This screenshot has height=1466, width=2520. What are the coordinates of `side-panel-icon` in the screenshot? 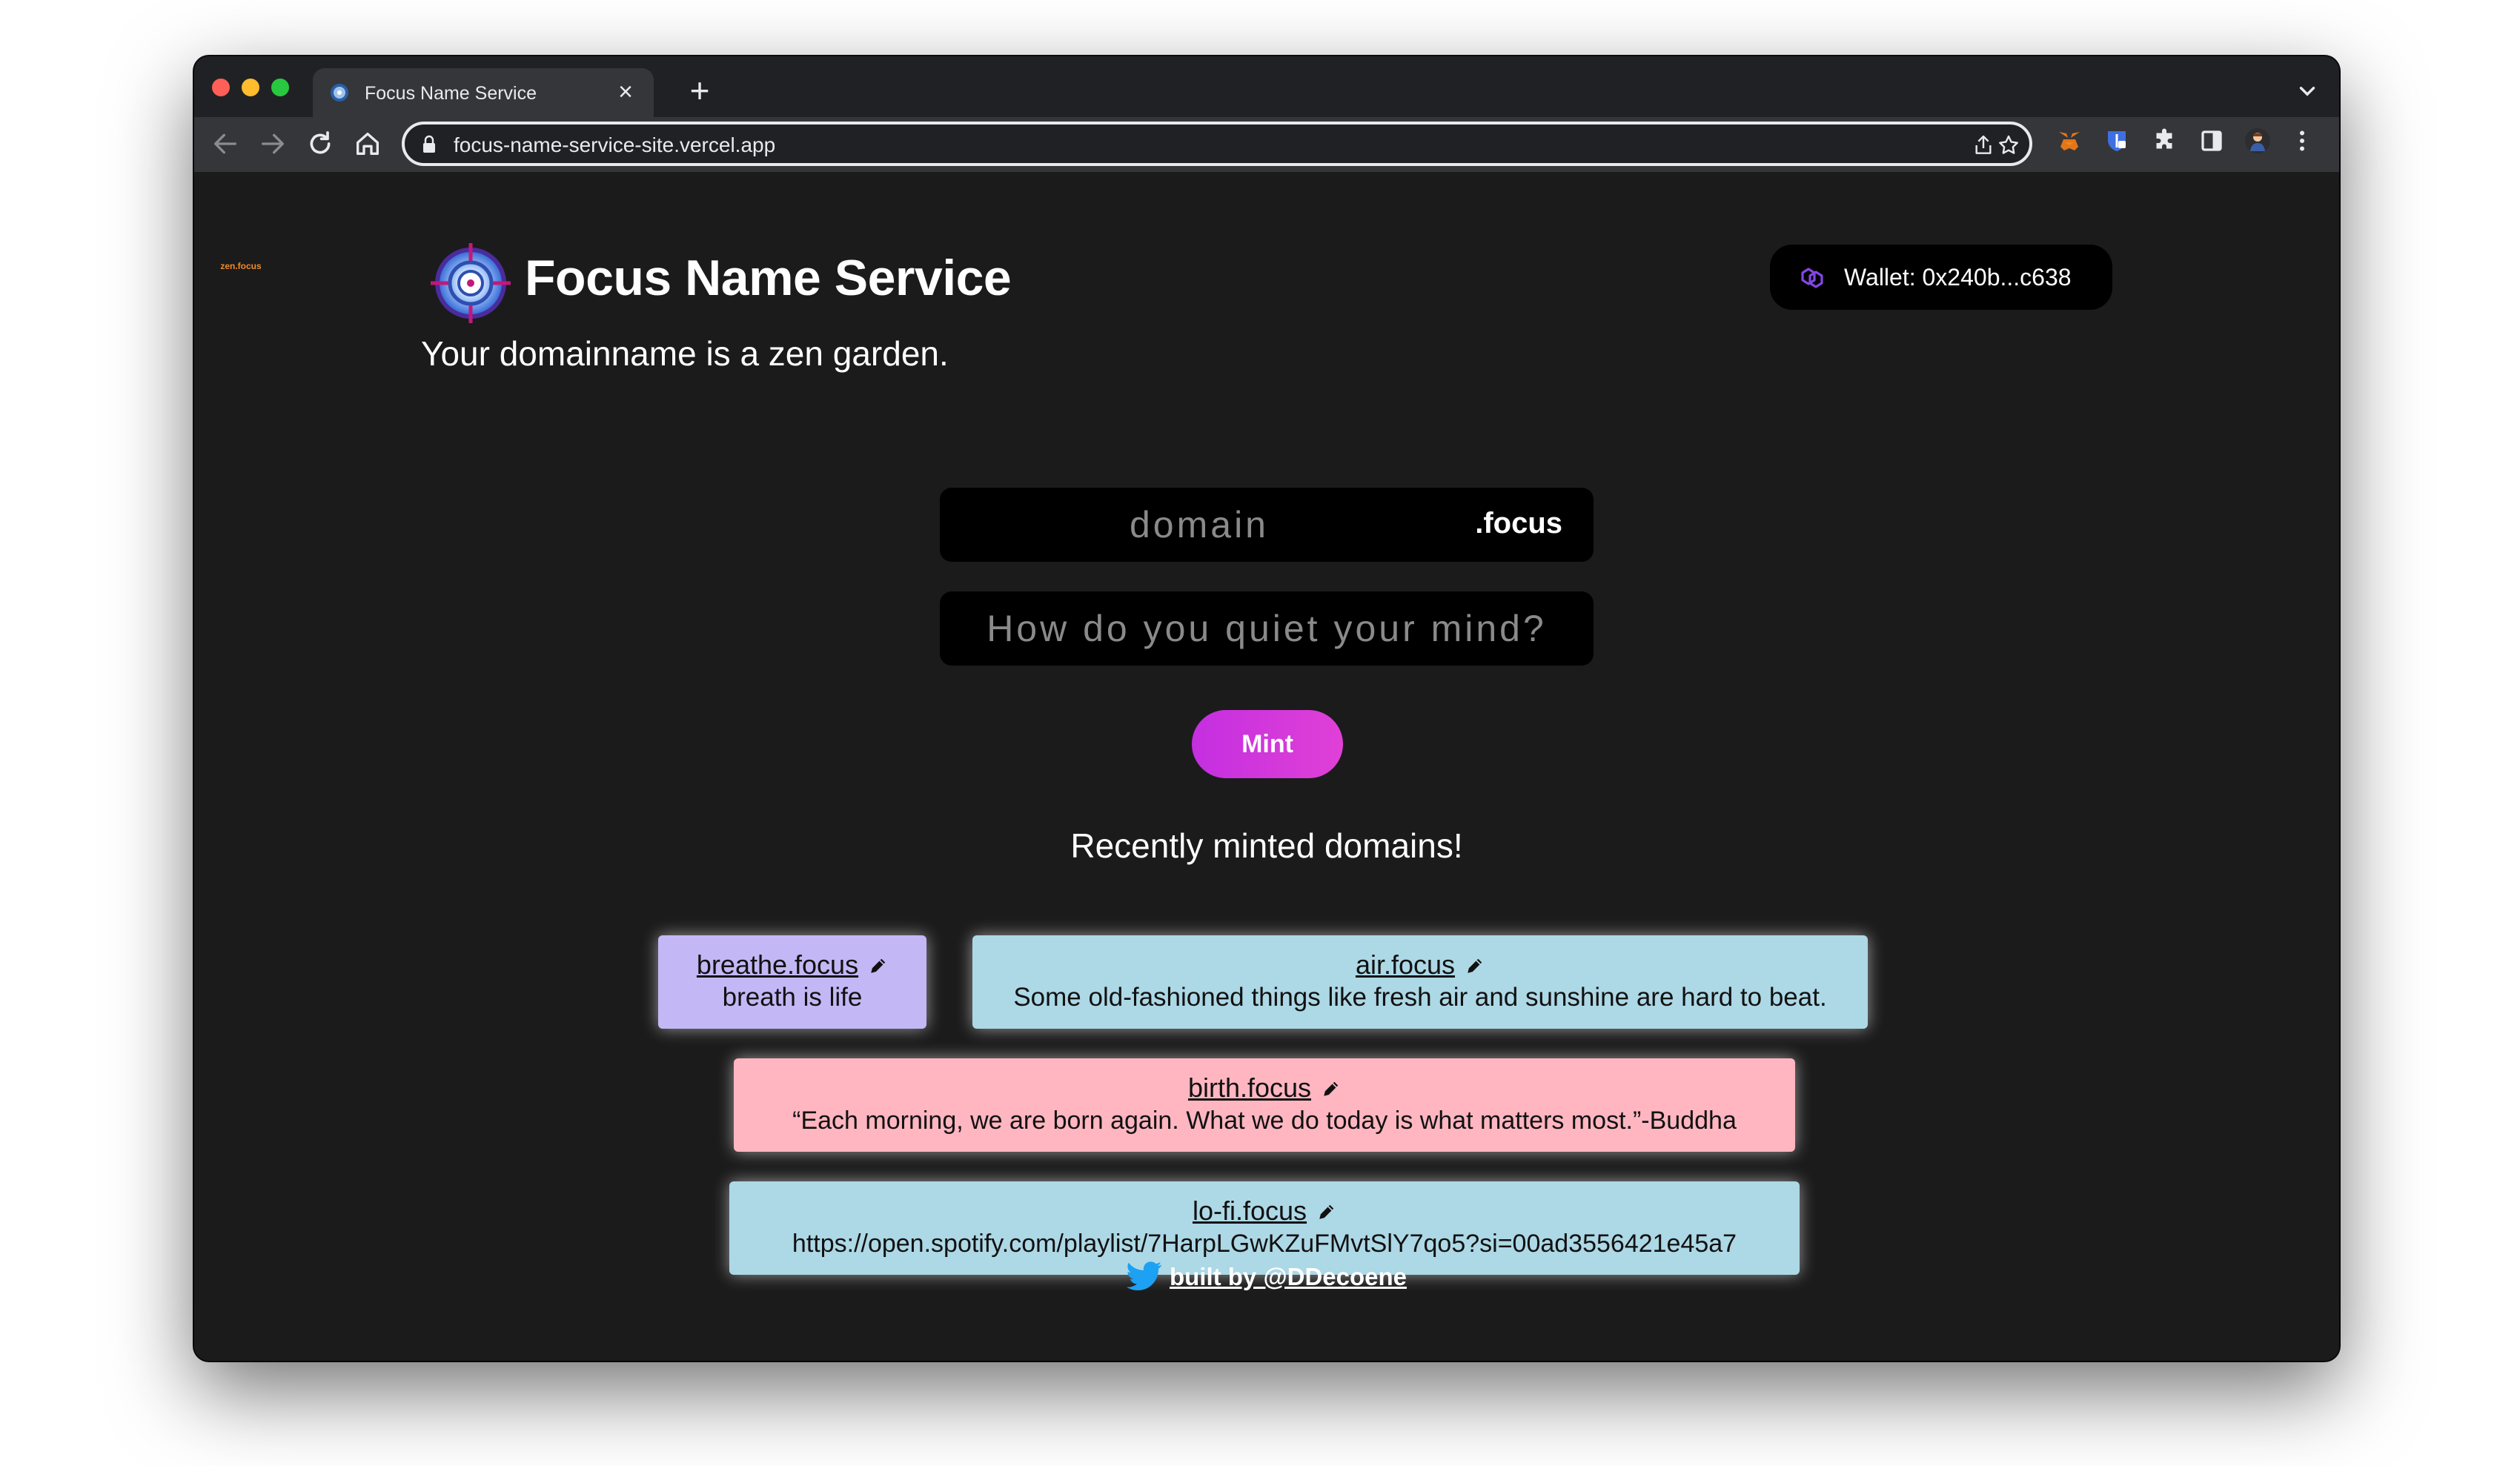 It's located at (2211, 140).